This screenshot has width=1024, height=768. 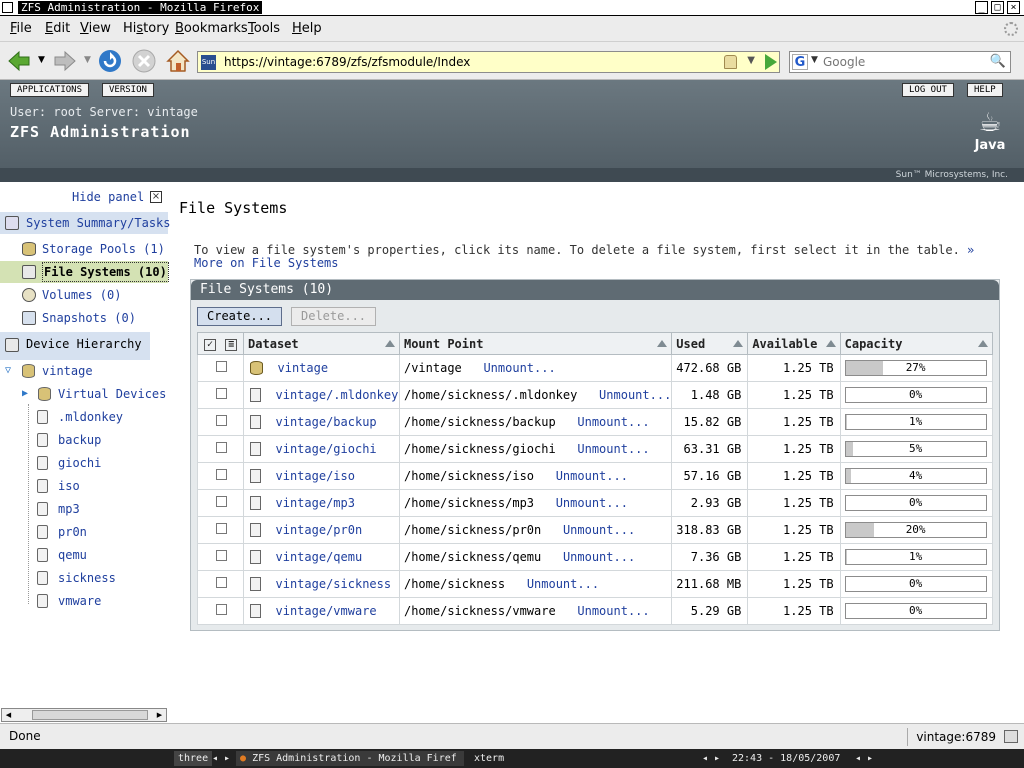 I want to click on taskbar-firefox: ● ZFS Administration - Mozilla Firef, so click(x=350, y=758).